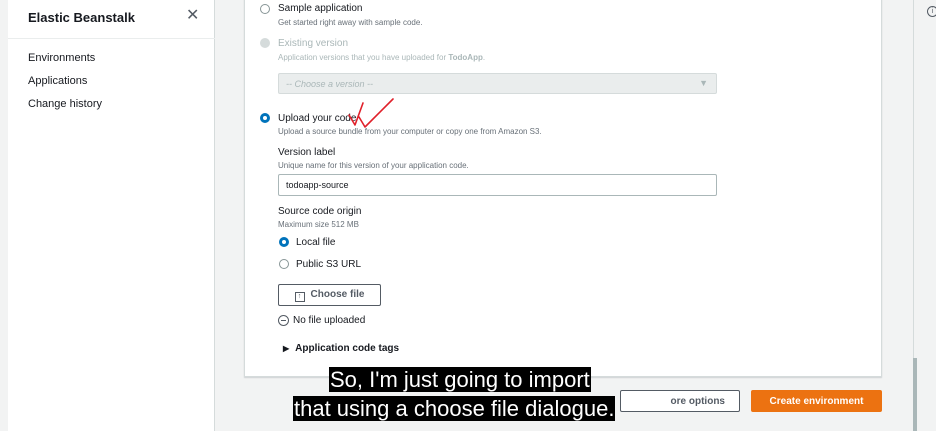  Describe the element at coordinates (299, 296) in the screenshot. I see `upload-icon: ↑` at that location.